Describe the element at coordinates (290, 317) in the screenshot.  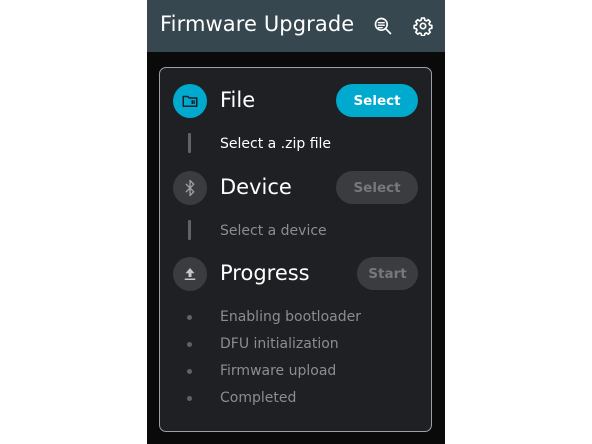
I see `stage-enabling-bootloader: Enabling bootloader` at that location.